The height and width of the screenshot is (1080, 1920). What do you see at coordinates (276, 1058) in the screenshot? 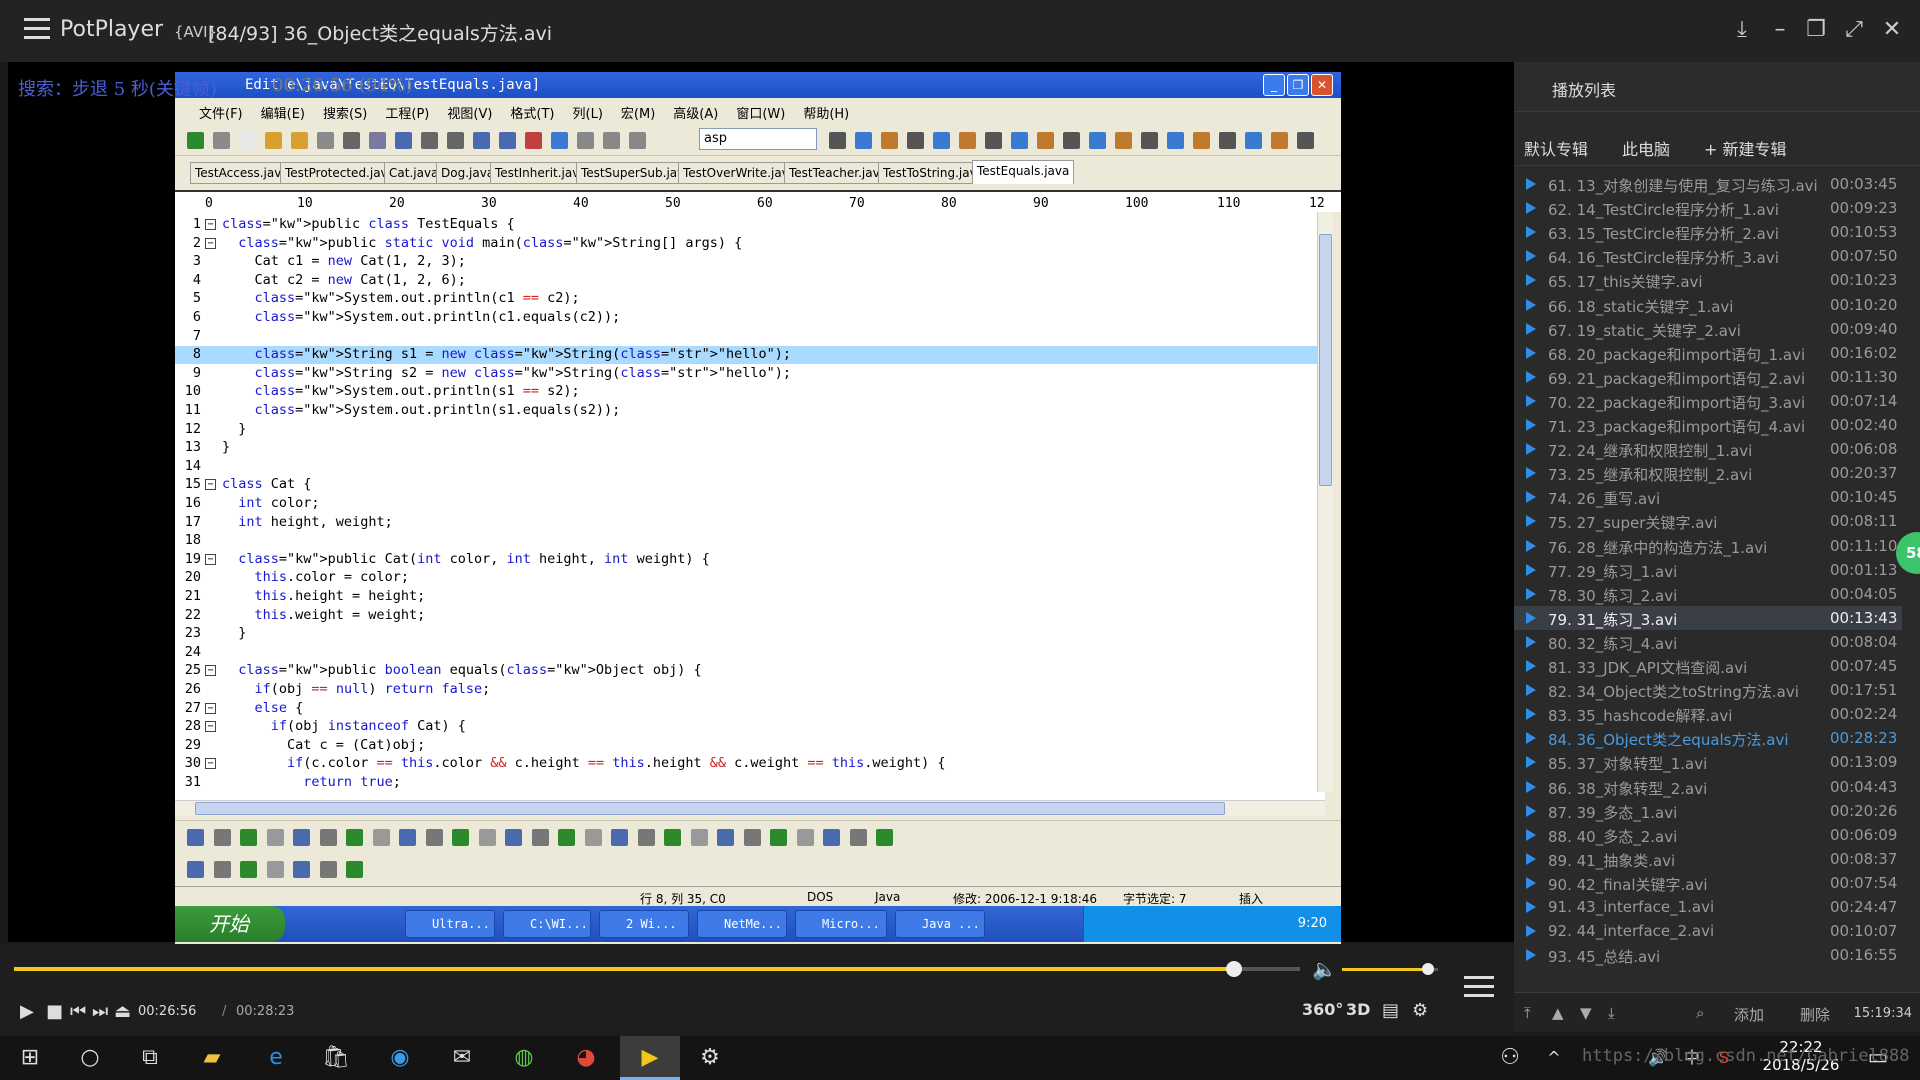
I see `edge-icon: e` at bounding box center [276, 1058].